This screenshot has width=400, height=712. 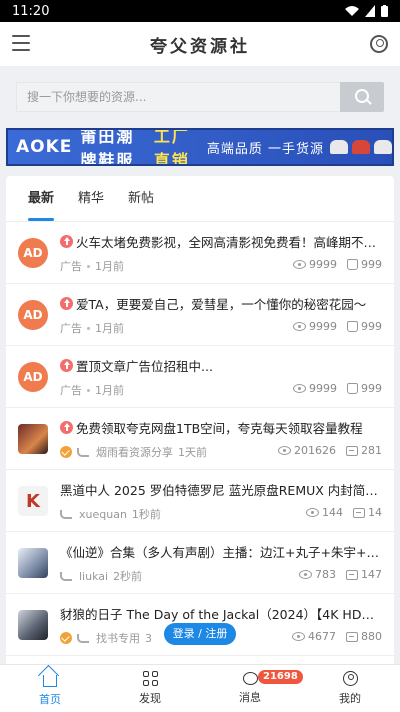 I want to click on comment-count: 880, so click(x=371, y=636).